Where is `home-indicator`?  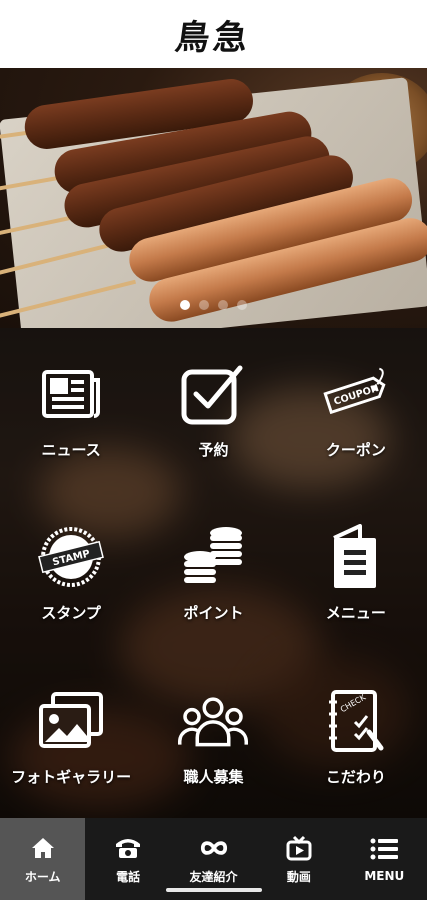
home-indicator is located at coordinates (214, 890).